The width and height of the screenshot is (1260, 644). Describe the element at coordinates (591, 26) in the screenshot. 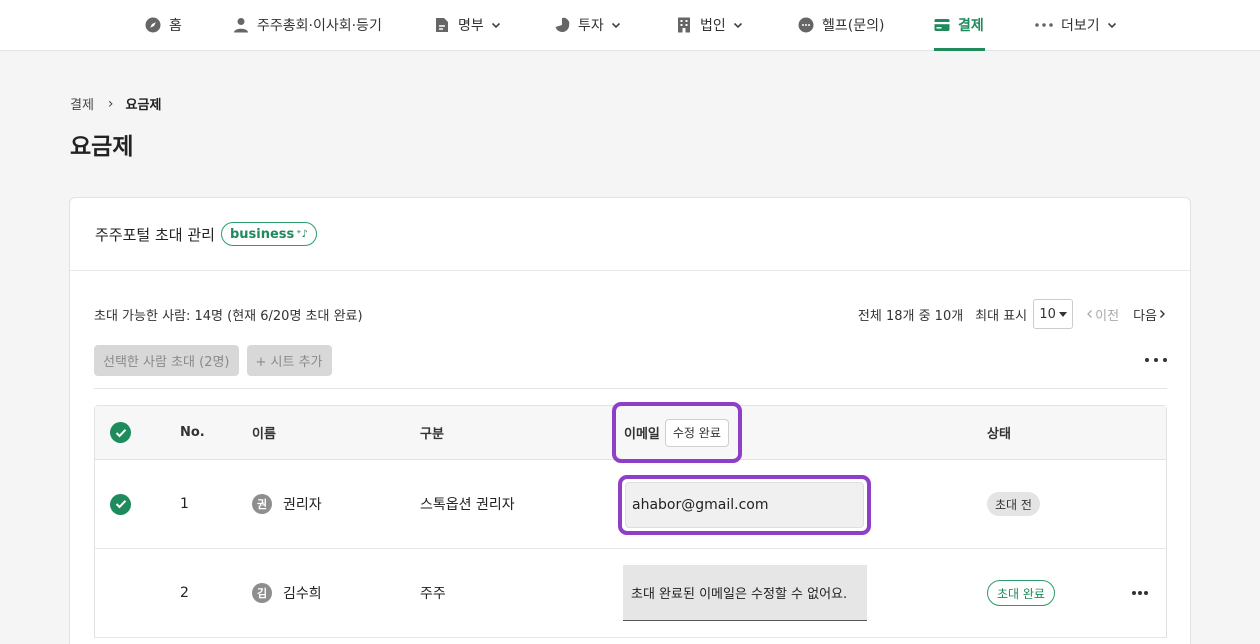

I see `nav-investment-label: 투자` at that location.